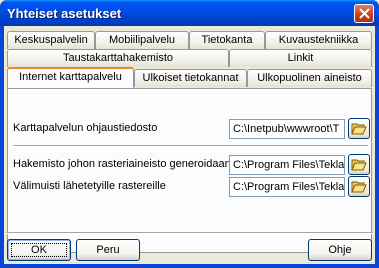 The image size is (379, 268). Describe the element at coordinates (85, 128) in the screenshot. I see `field-label-ohjaustiedosto: Karttapalvelun ohjaustiedosto` at that location.